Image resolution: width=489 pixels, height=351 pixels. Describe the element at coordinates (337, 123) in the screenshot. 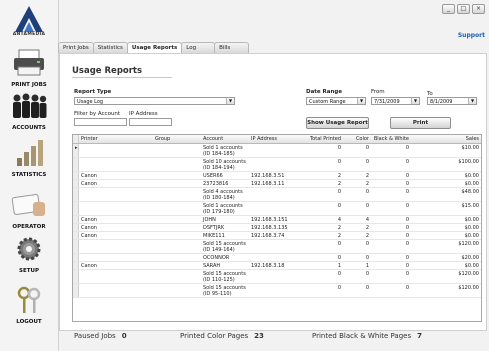

I see `show-usage-report-button: Show Usage Report` at that location.